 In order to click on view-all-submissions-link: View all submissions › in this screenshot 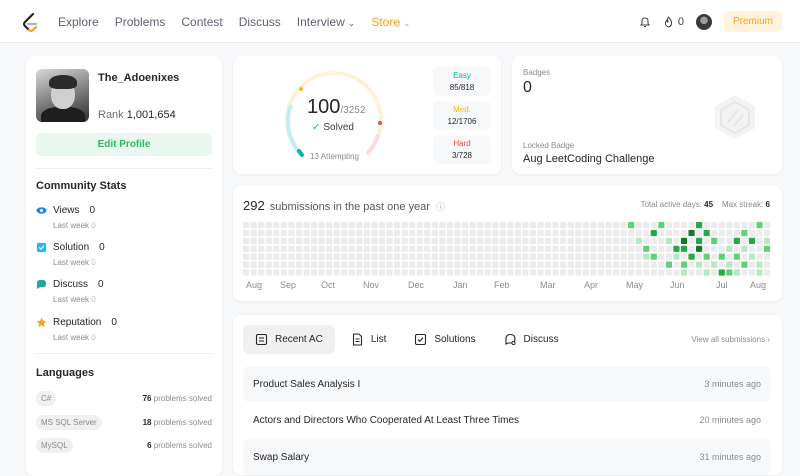, I will do `click(730, 339)`.